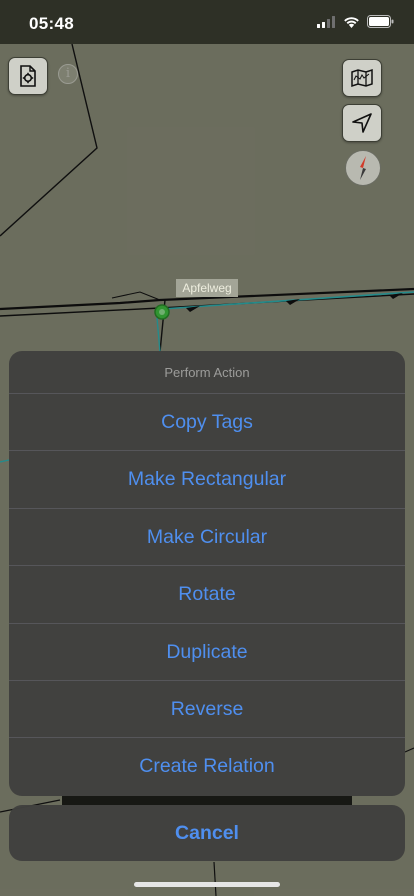 The image size is (414, 896). What do you see at coordinates (207, 766) in the screenshot?
I see `create-relation-button: Create Relation` at bounding box center [207, 766].